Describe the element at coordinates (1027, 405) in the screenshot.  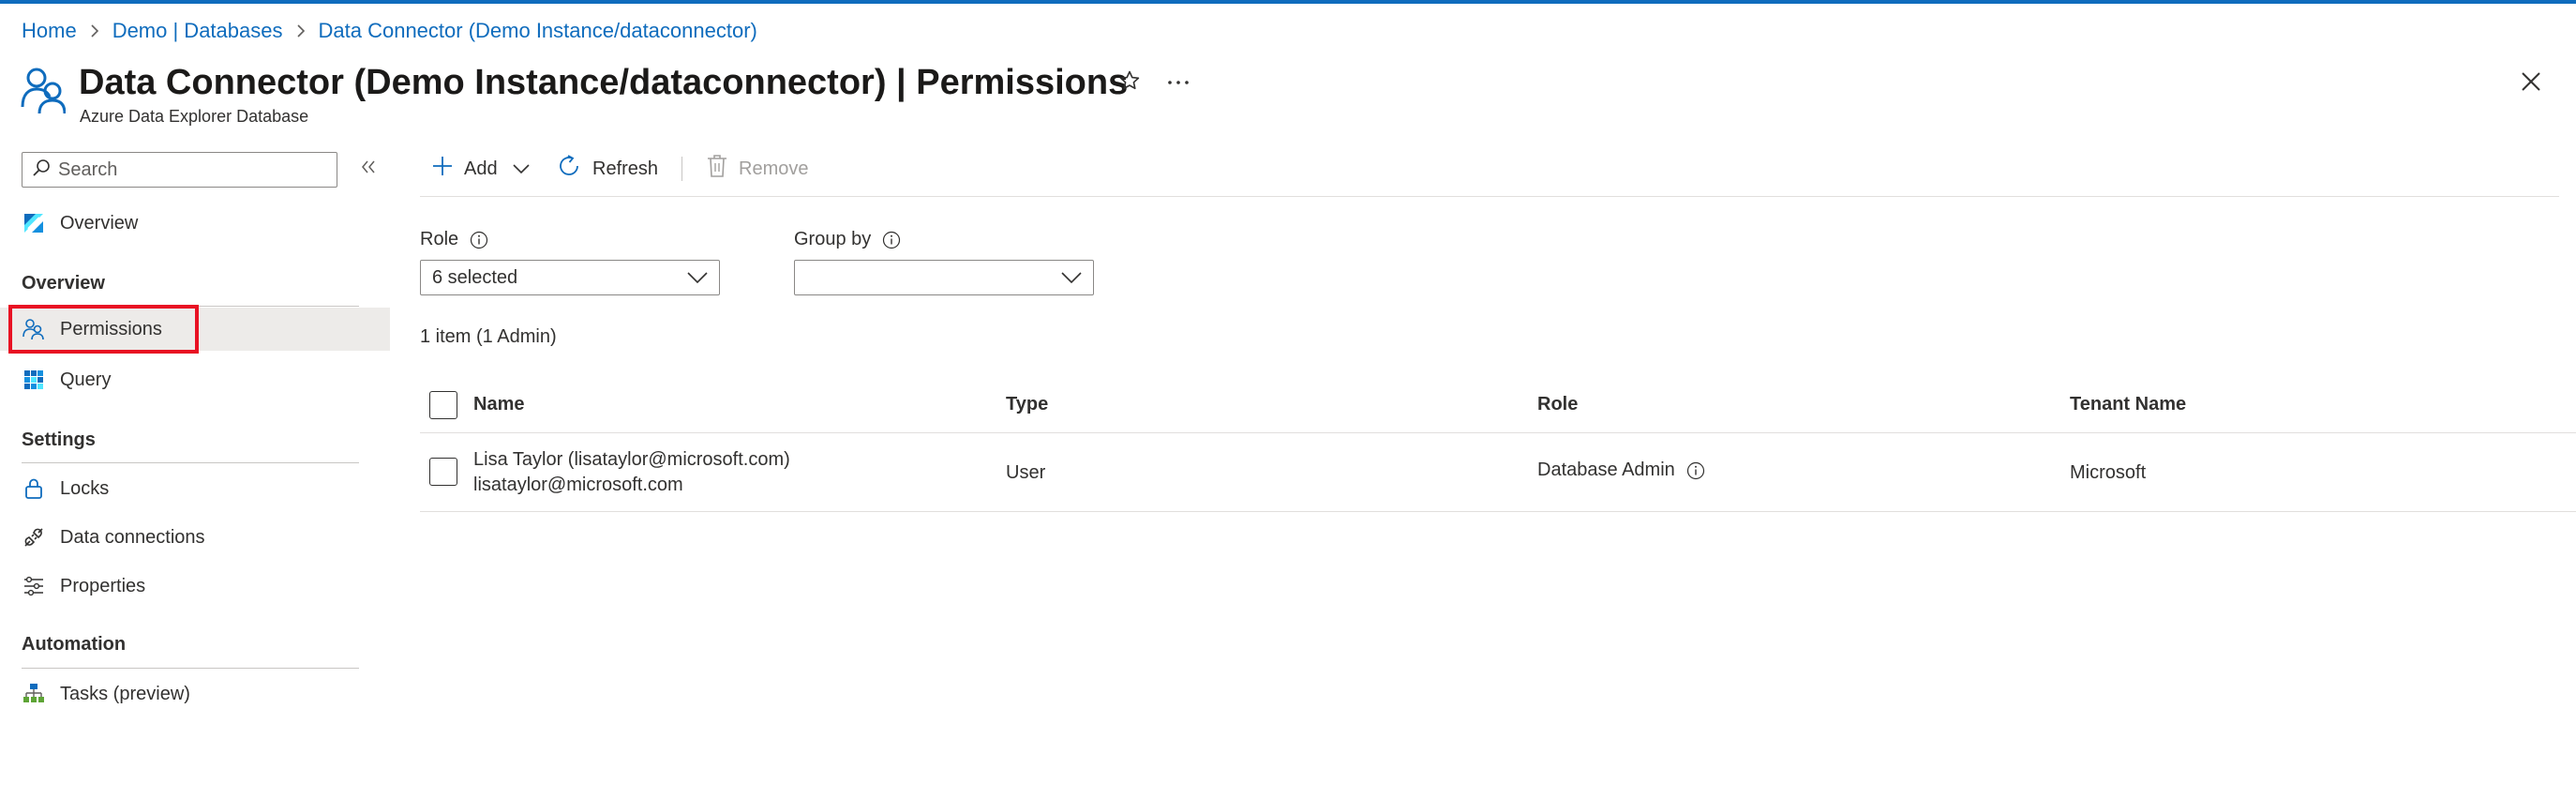
I see `column-header-type: Type` at that location.